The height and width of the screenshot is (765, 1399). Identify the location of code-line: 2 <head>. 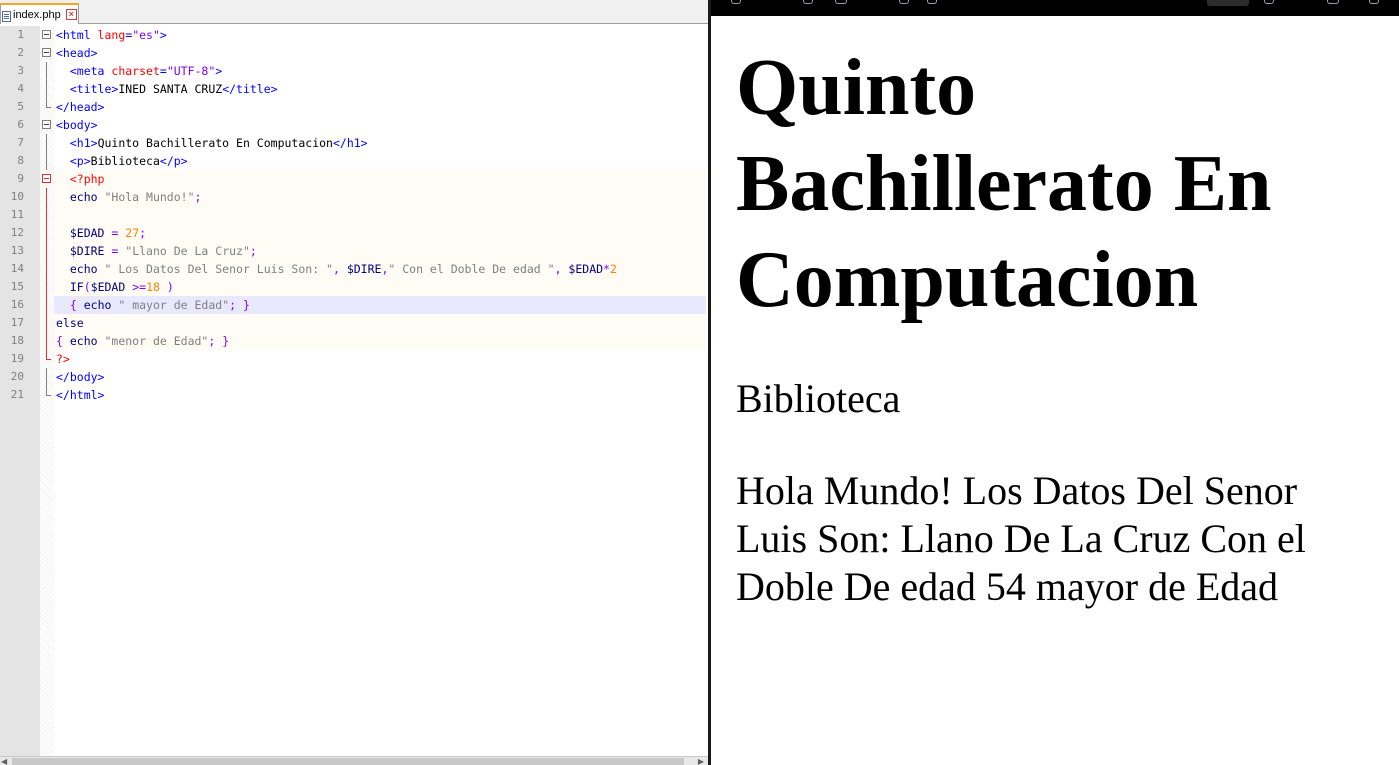
(350, 53).